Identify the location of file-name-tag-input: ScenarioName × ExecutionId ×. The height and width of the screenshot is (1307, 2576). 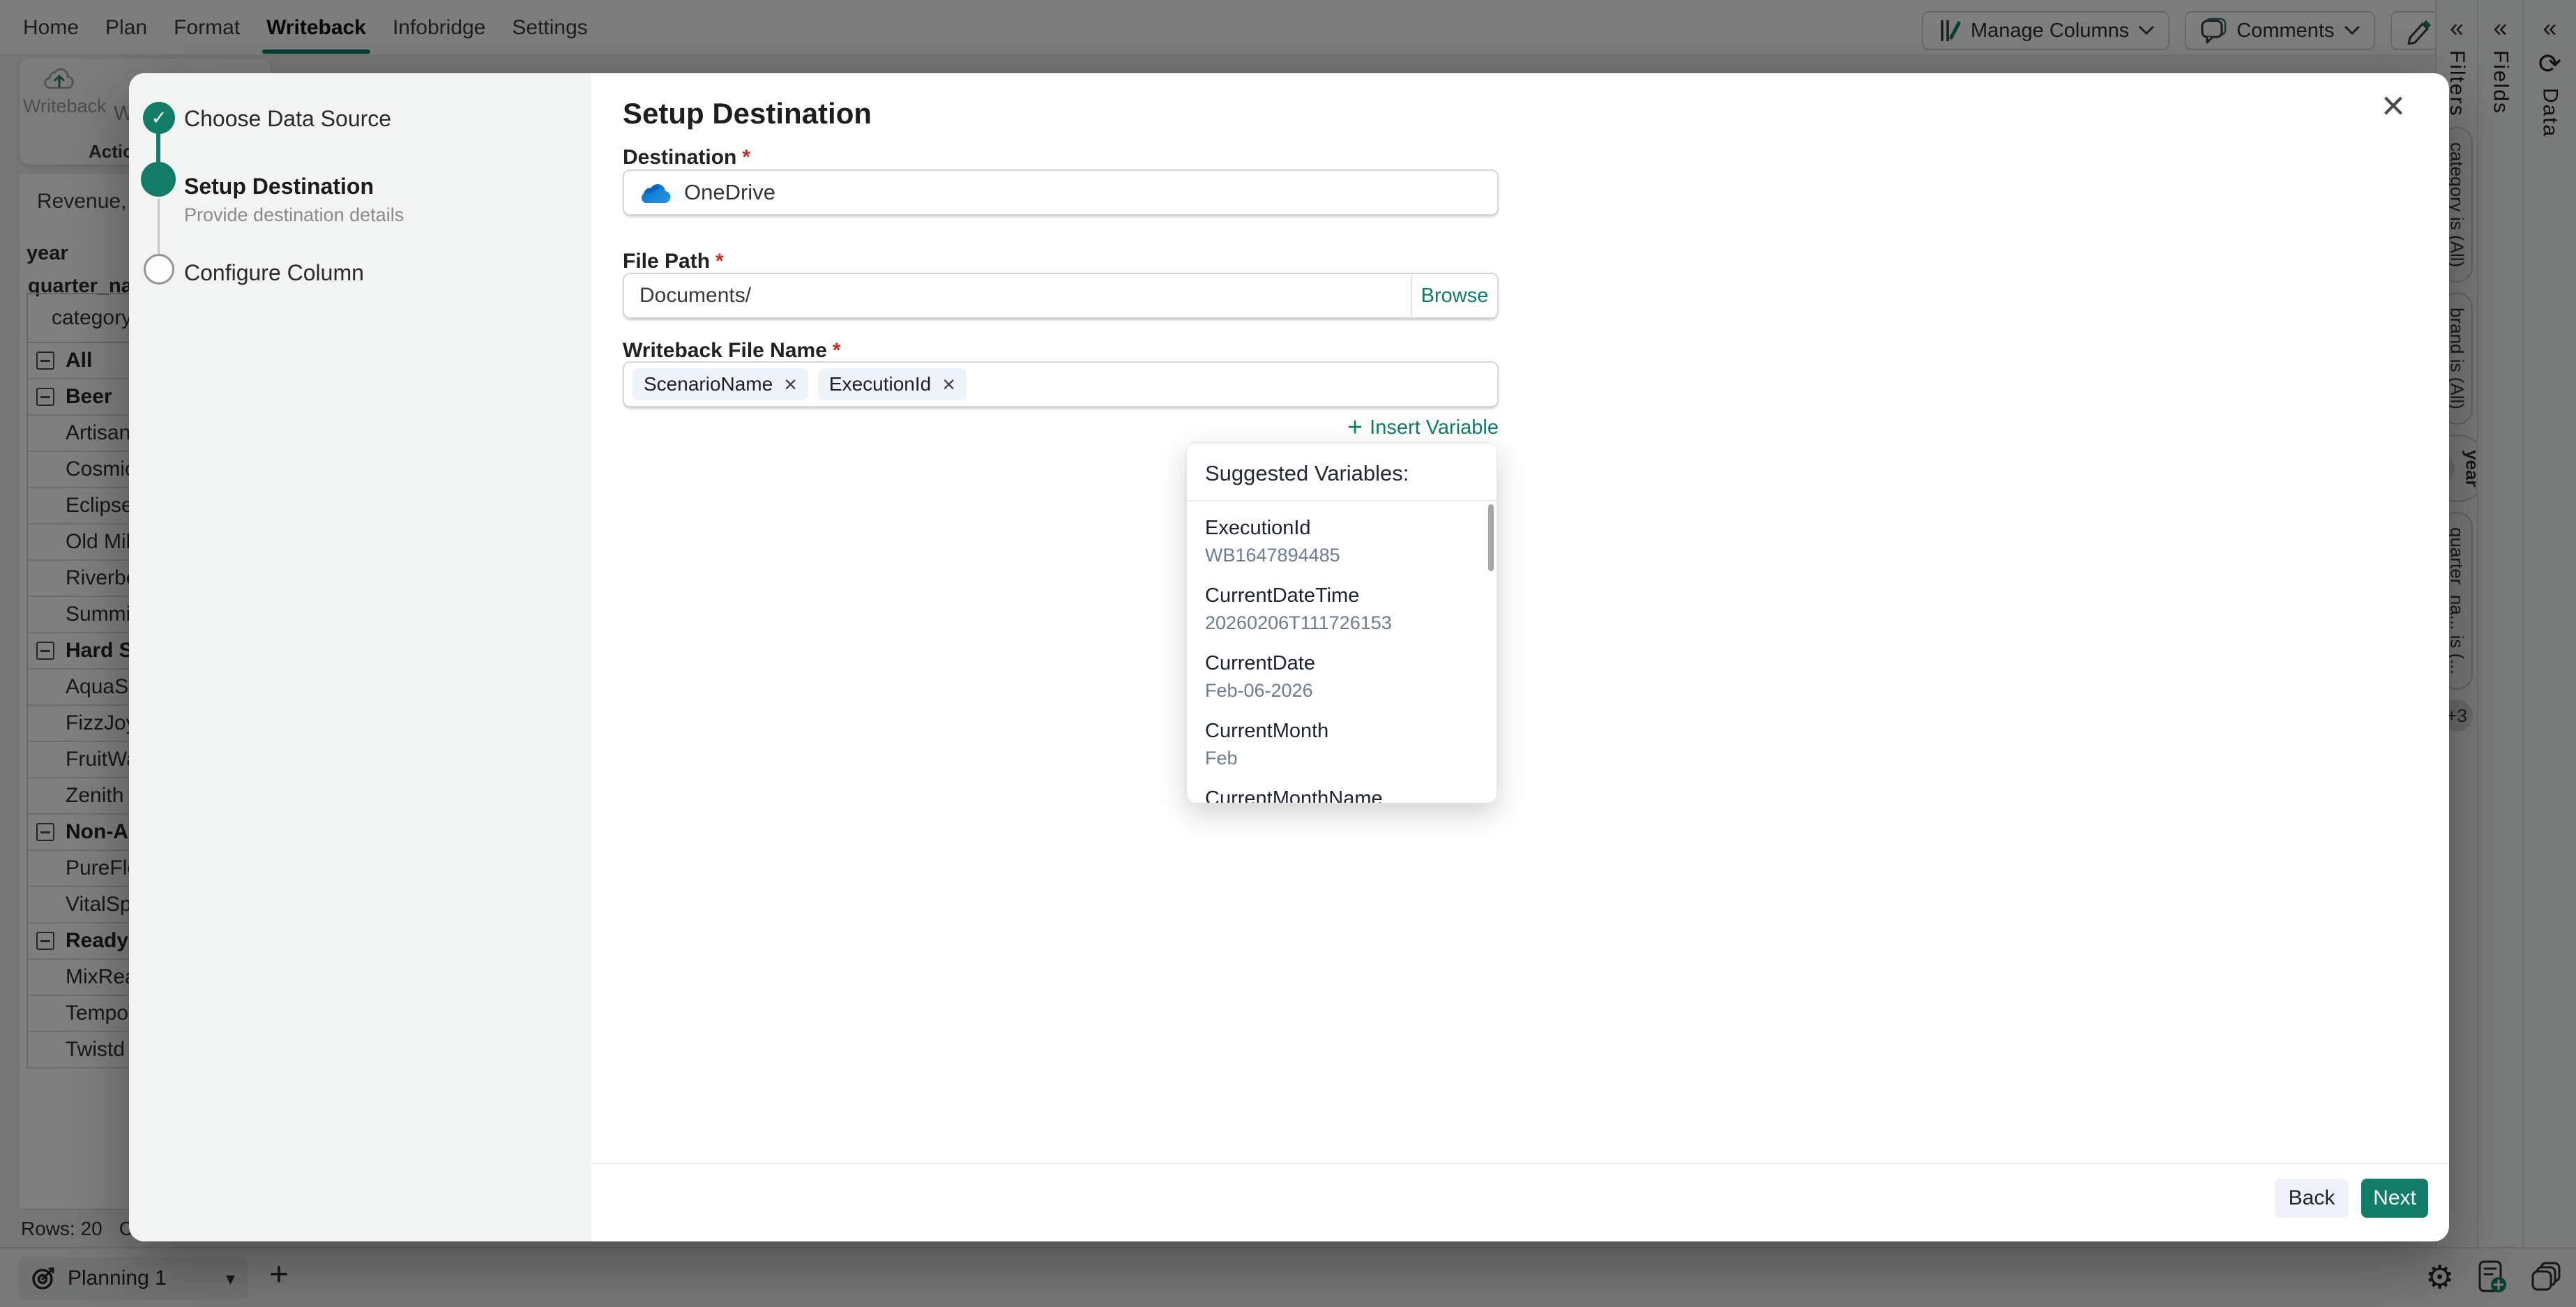
(1061, 384).